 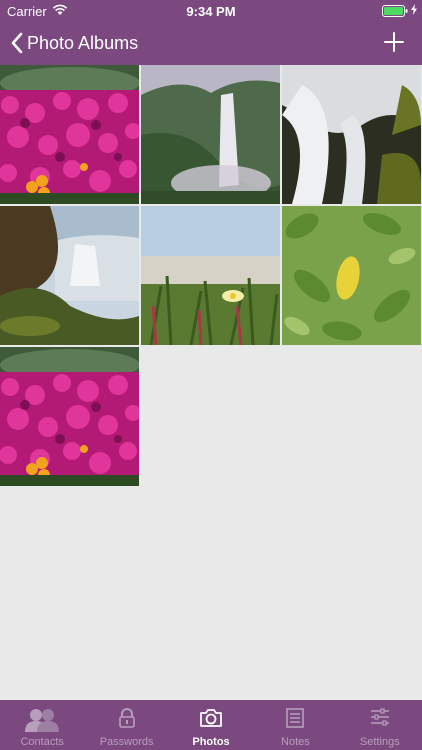 What do you see at coordinates (295, 720) in the screenshot?
I see `notes-icon` at bounding box center [295, 720].